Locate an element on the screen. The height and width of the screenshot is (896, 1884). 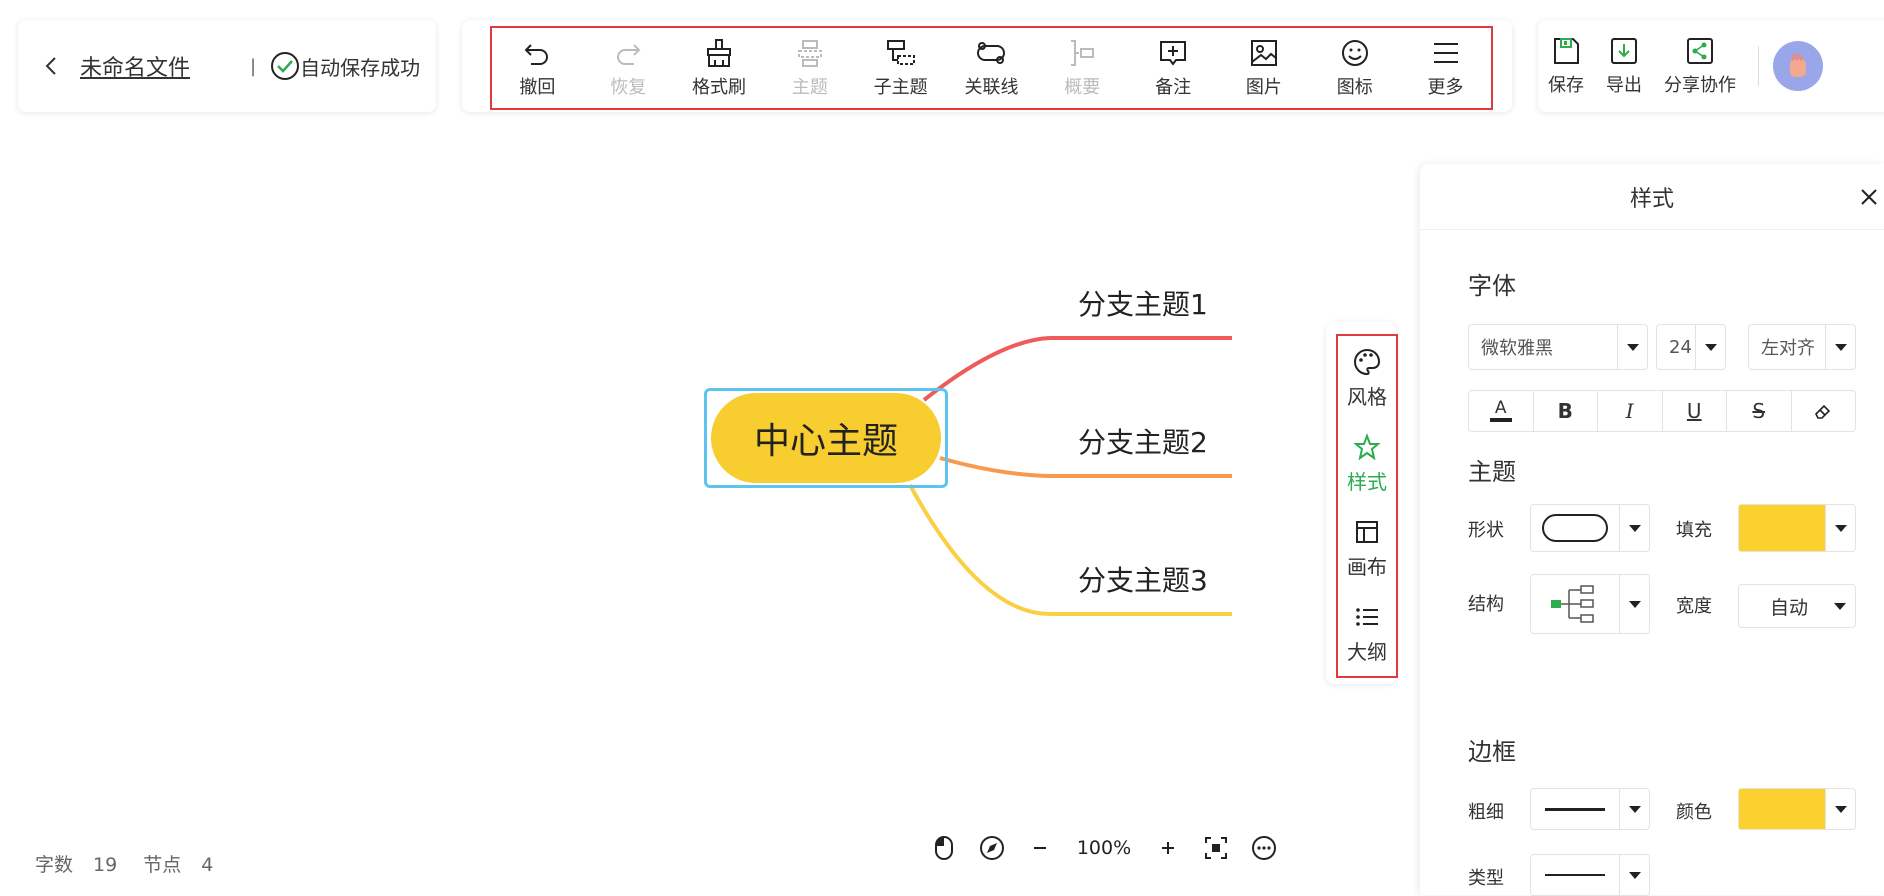
tree-structure-icon is located at coordinates (1572, 604).